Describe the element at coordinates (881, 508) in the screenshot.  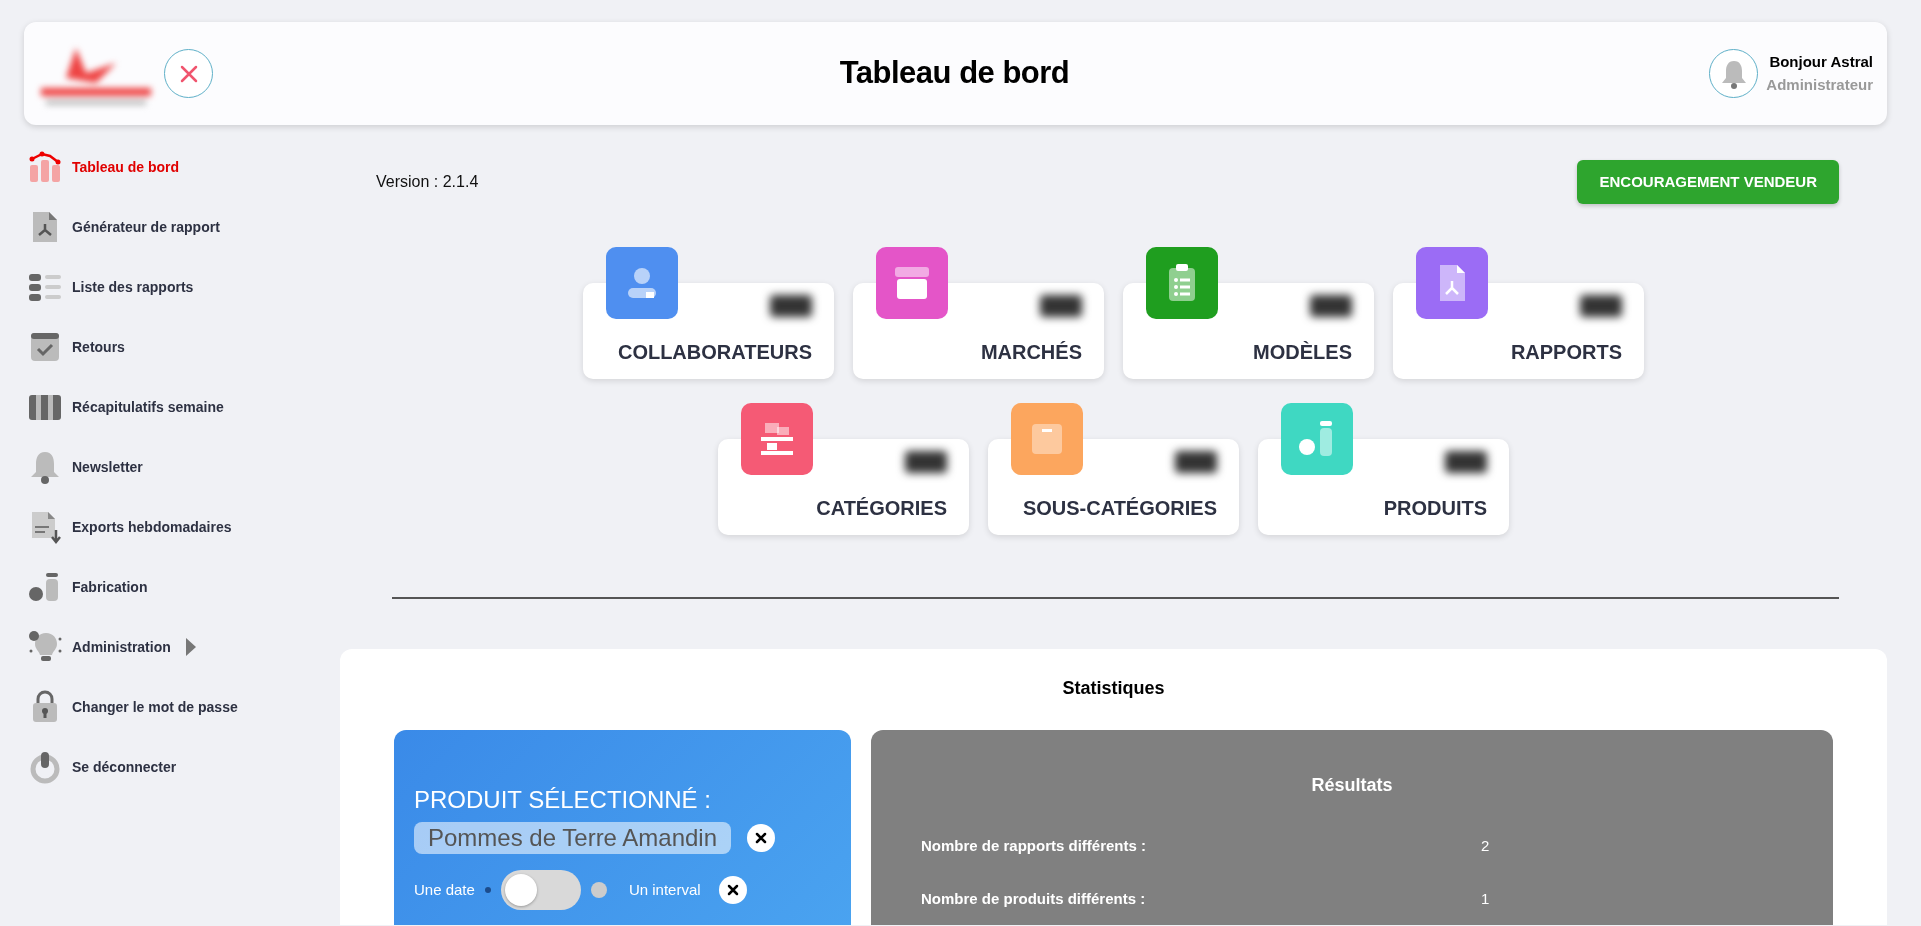
I see `stat-label: CATÉGORIES` at that location.